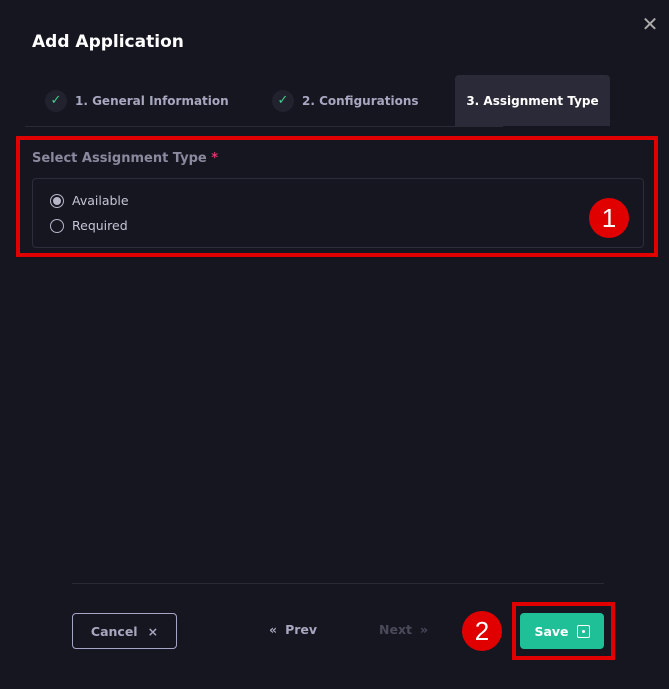  I want to click on save-icon, so click(583, 631).